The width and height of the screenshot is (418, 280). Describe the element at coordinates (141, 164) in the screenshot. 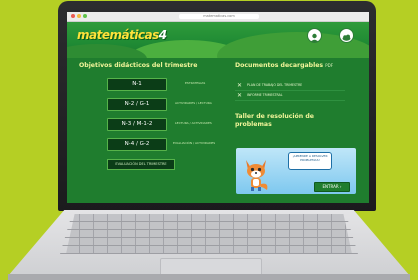

I see `evaluation-button: EVALUACIÓN DEL TRIMESTRE` at that location.